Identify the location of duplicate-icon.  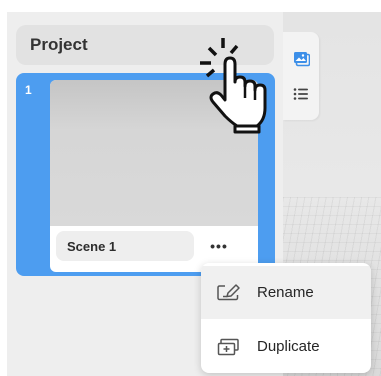
(229, 347).